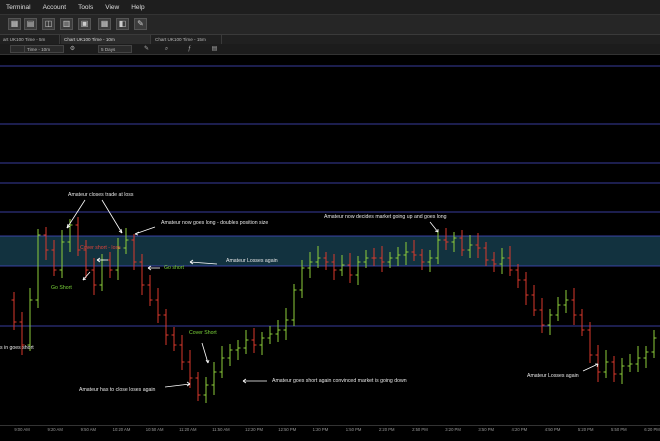  What do you see at coordinates (330, 25) in the screenshot?
I see `toolbar: ▦ ▤ ◫ ▥ ▣ ▦ ◧ ✎` at bounding box center [330, 25].